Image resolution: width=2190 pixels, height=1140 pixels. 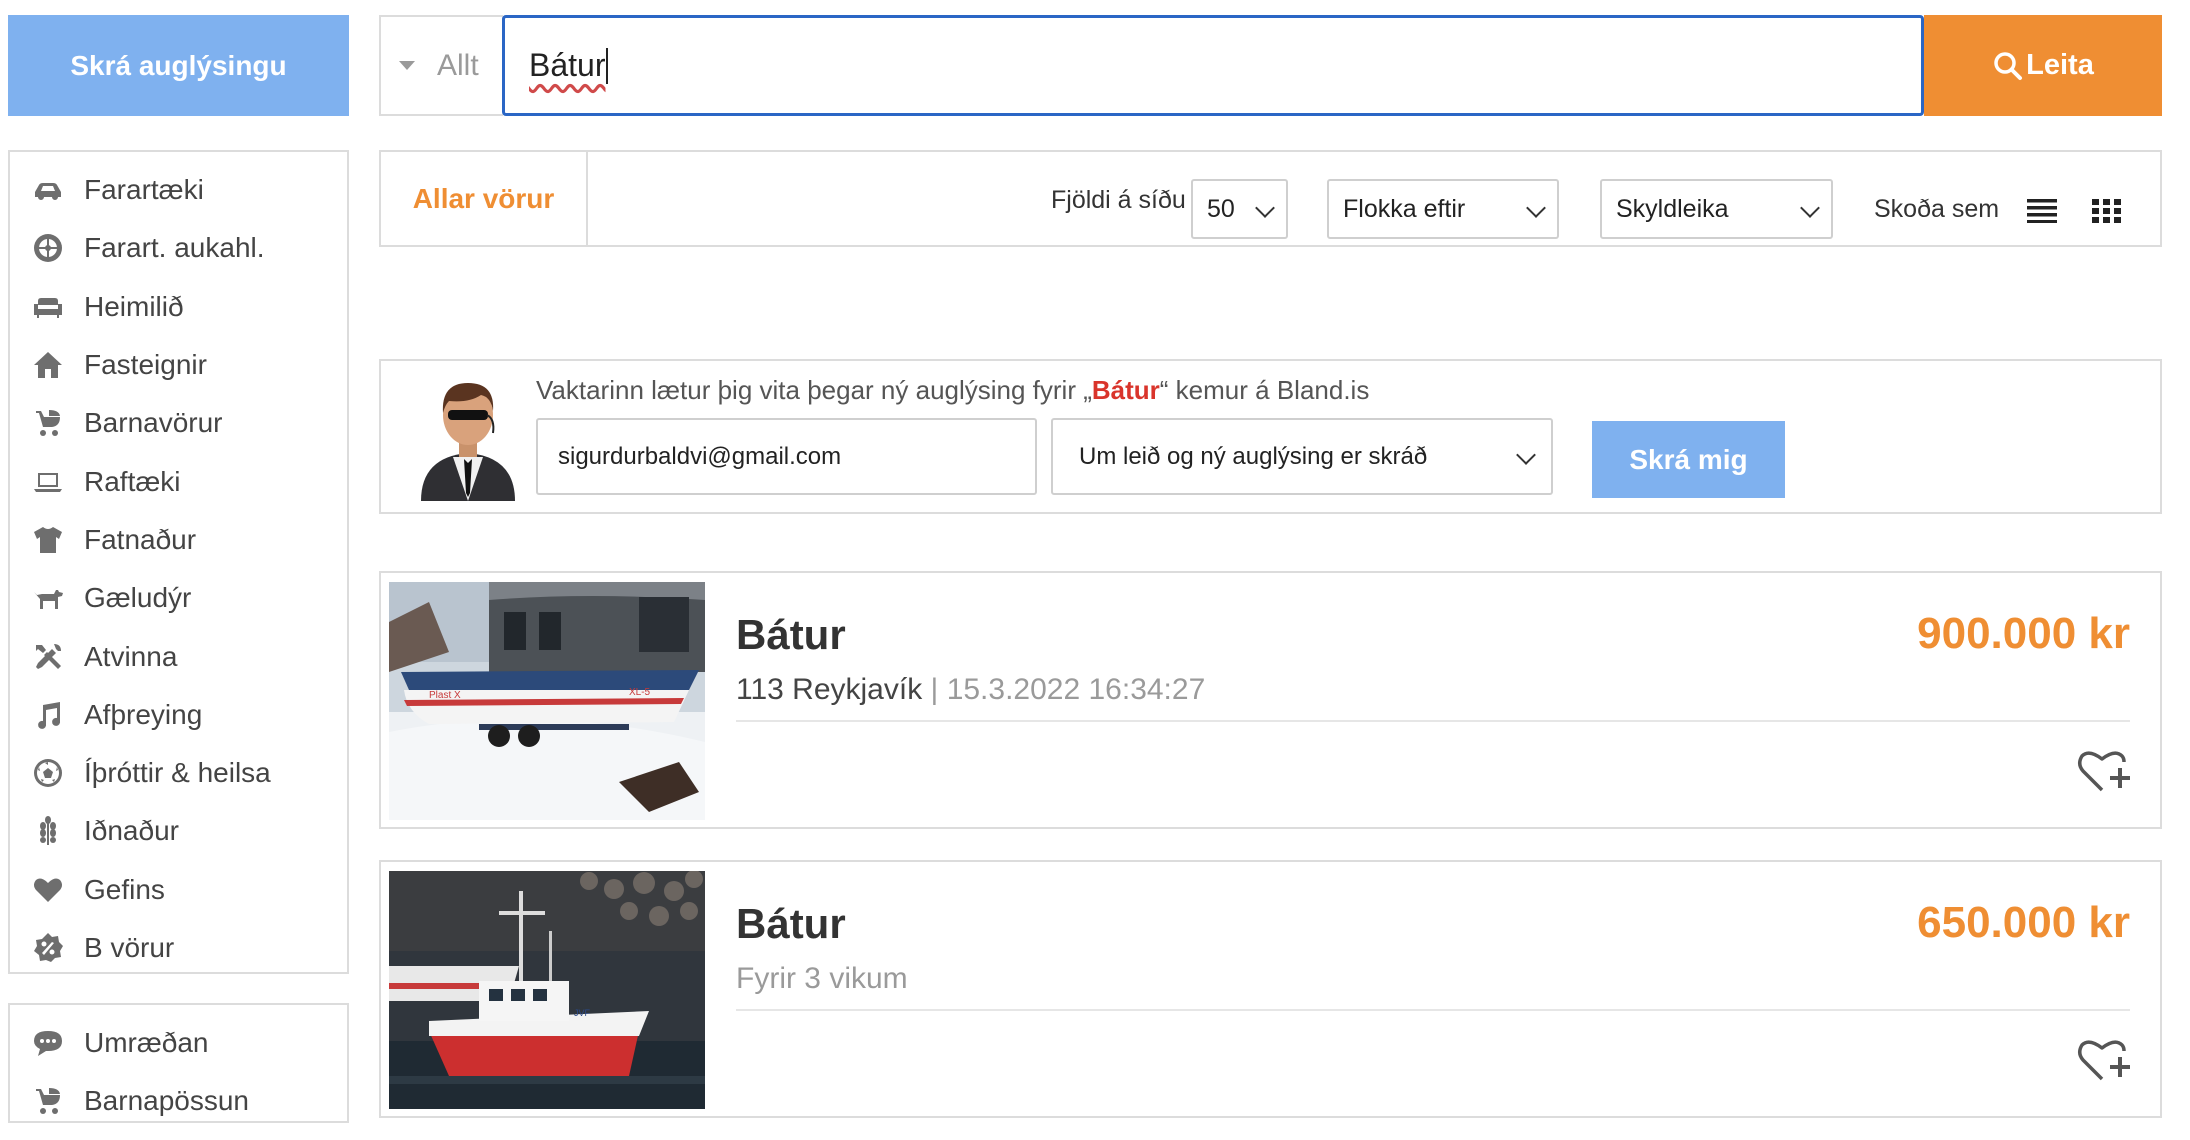 What do you see at coordinates (2060, 65) in the screenshot?
I see `search-button-label: Leita` at bounding box center [2060, 65].